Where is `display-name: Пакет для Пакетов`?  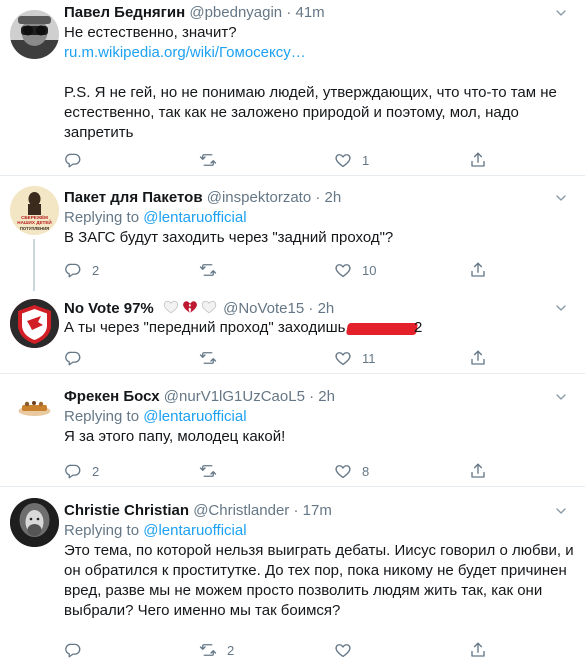
display-name: Пакет для Пакетов is located at coordinates (133, 197).